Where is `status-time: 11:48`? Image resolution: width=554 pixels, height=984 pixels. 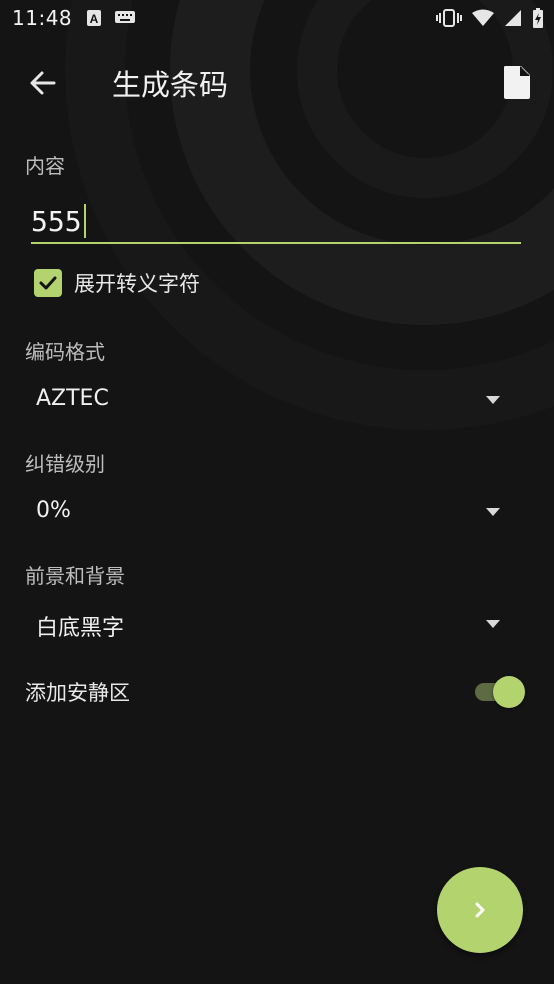
status-time: 11:48 is located at coordinates (42, 18).